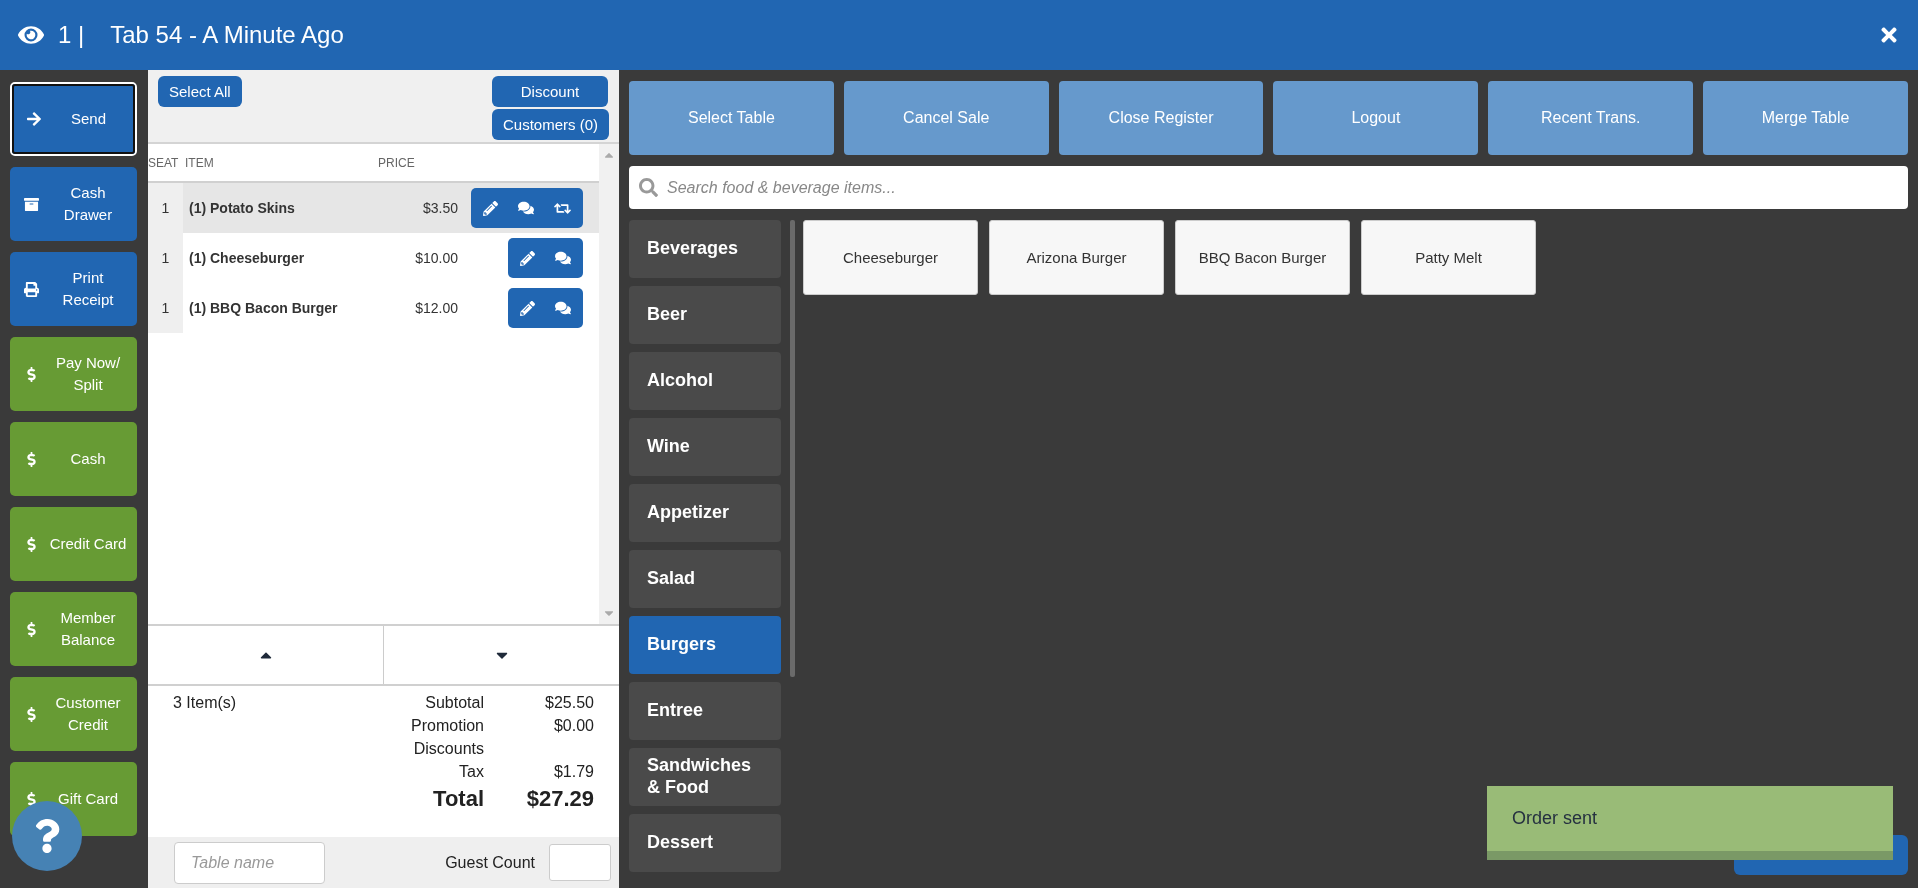 Image resolution: width=1918 pixels, height=888 pixels. Describe the element at coordinates (471, 772) in the screenshot. I see `summary-label: Tax` at that location.